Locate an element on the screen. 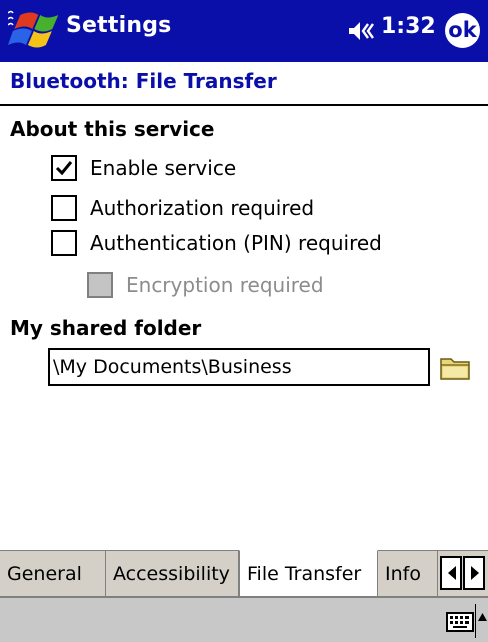 This screenshot has height=642, width=488. shared-folder-heading: My shared folder is located at coordinates (106, 328).